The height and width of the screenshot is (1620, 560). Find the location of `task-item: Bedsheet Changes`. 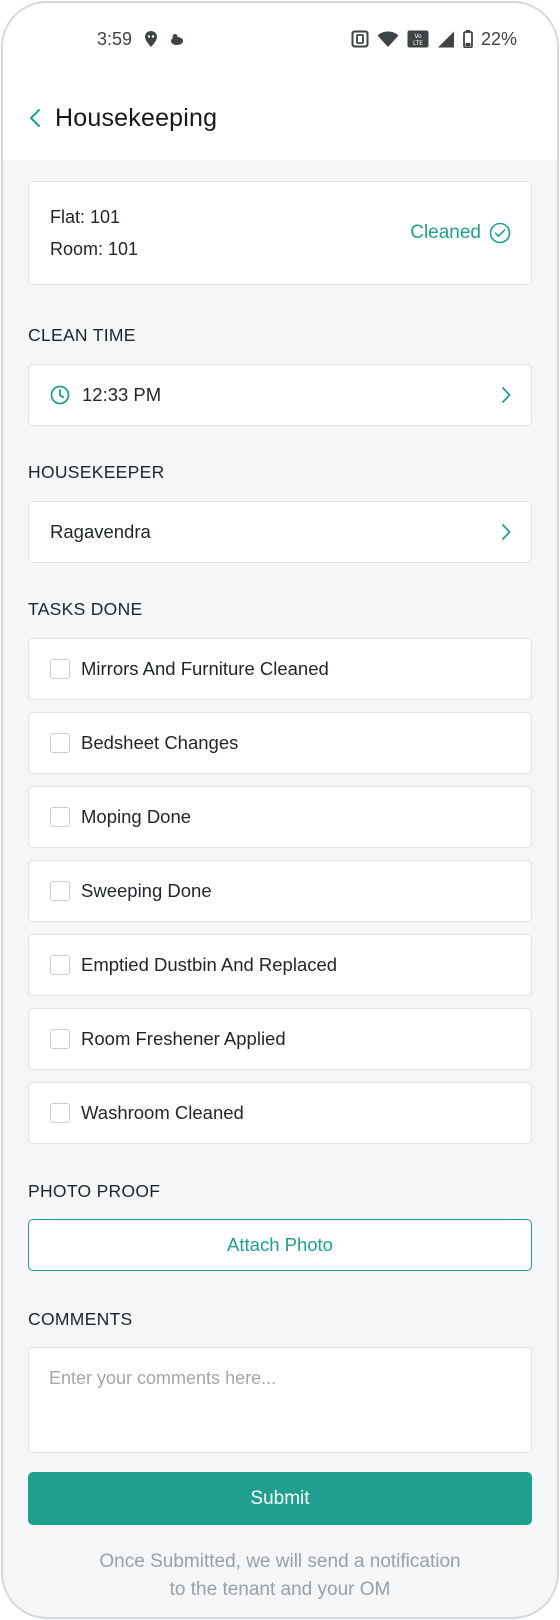

task-item: Bedsheet Changes is located at coordinates (280, 743).